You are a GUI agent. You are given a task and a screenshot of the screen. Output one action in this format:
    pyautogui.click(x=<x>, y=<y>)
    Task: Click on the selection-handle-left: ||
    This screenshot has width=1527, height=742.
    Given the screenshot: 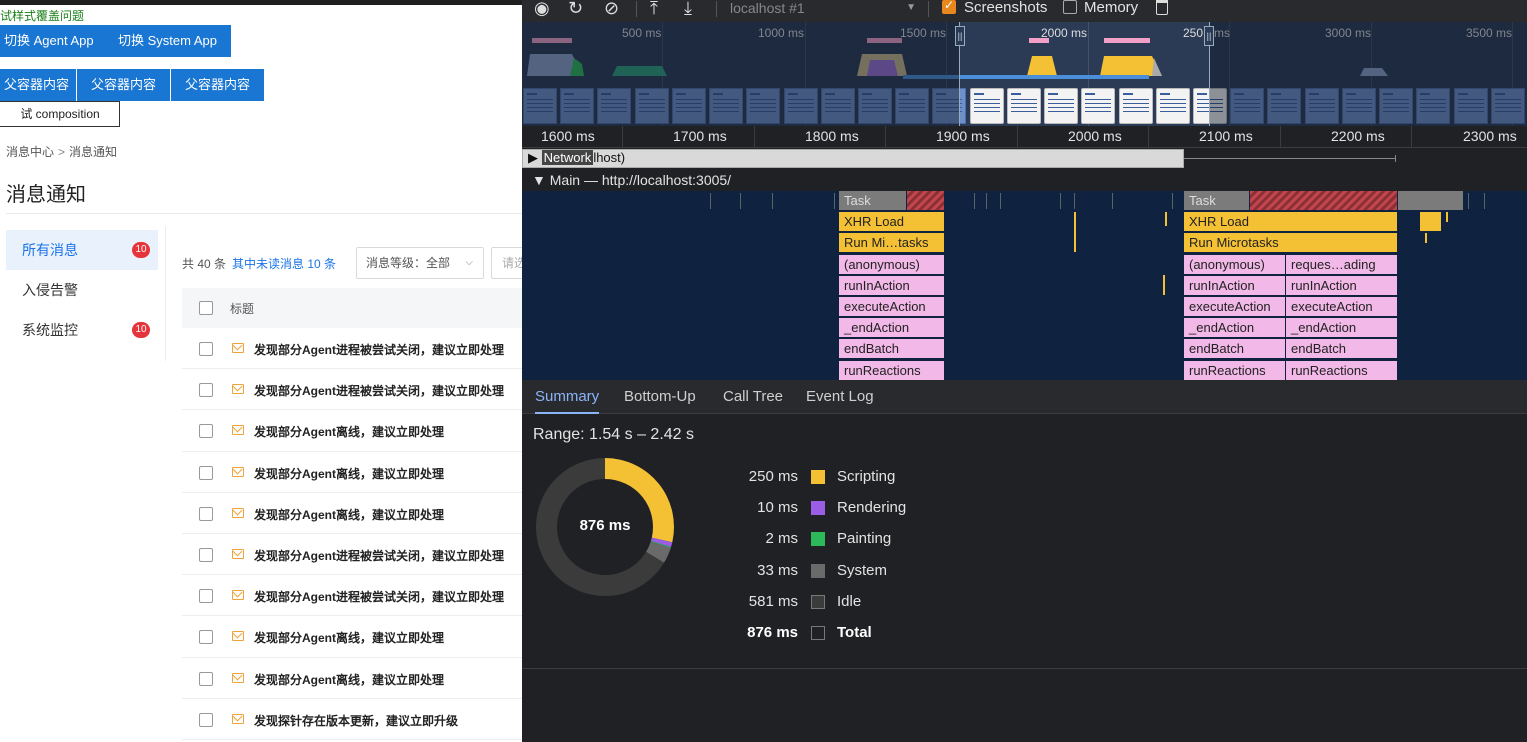 What is the action you would take?
    pyautogui.click(x=960, y=36)
    